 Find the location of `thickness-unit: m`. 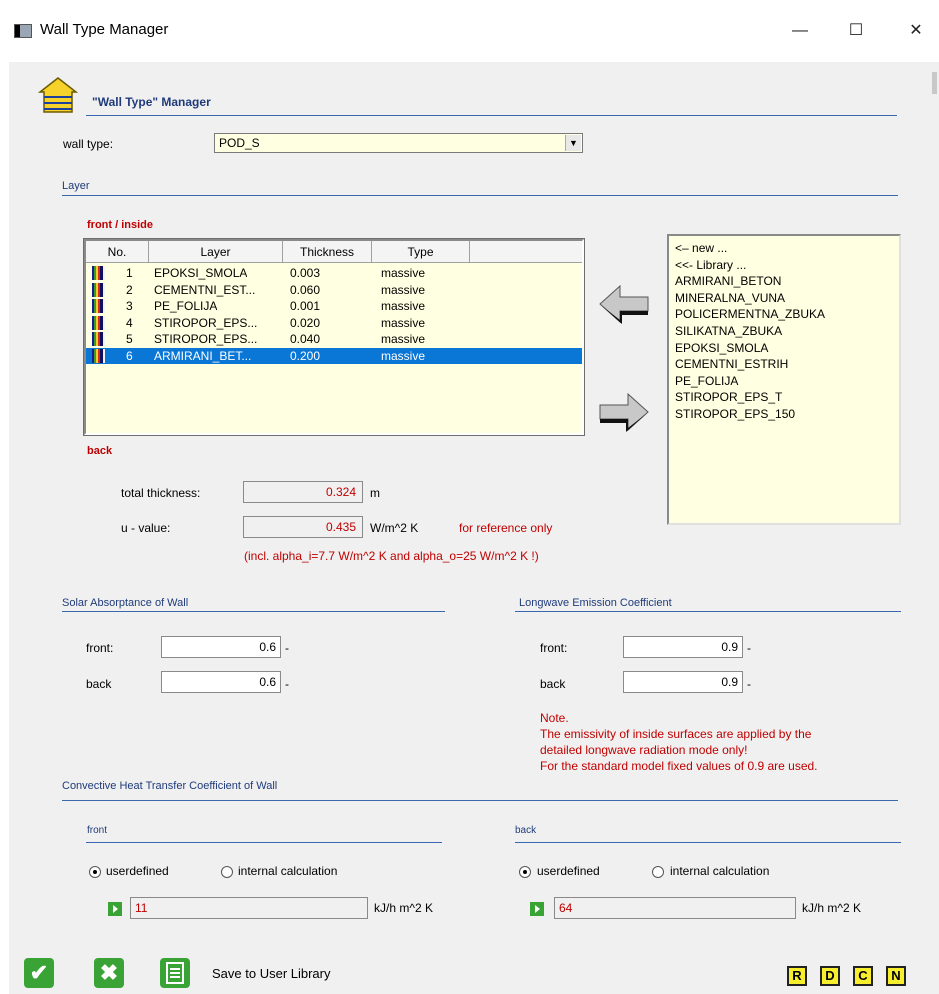

thickness-unit: m is located at coordinates (375, 493).